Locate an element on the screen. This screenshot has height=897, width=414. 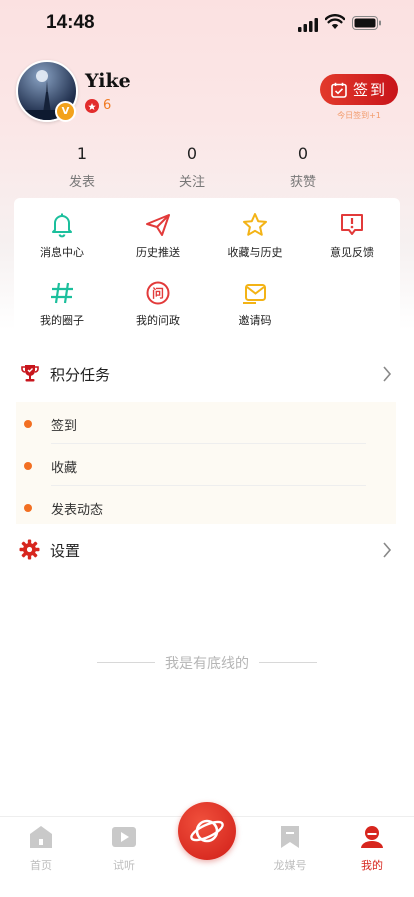
tab-label: 试听 is located at coordinates (124, 865).